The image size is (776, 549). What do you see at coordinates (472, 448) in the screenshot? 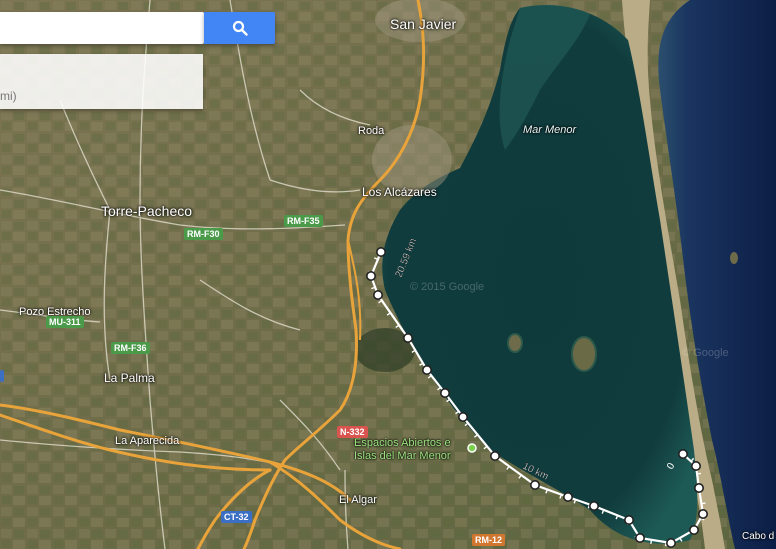
I see `poi-marker-icon` at bounding box center [472, 448].